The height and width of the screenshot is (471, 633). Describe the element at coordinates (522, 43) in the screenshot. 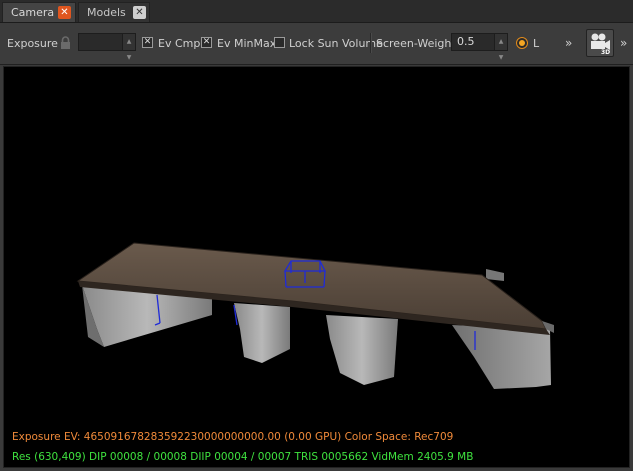

I see `l-radio` at that location.